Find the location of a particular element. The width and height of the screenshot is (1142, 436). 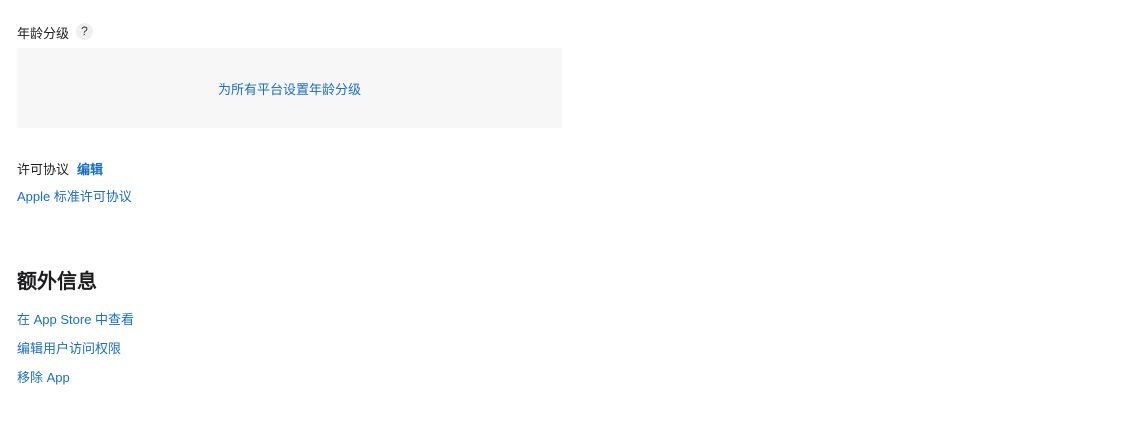

view-in-app-store-link: 在 App Store 中查看 is located at coordinates (75, 318).